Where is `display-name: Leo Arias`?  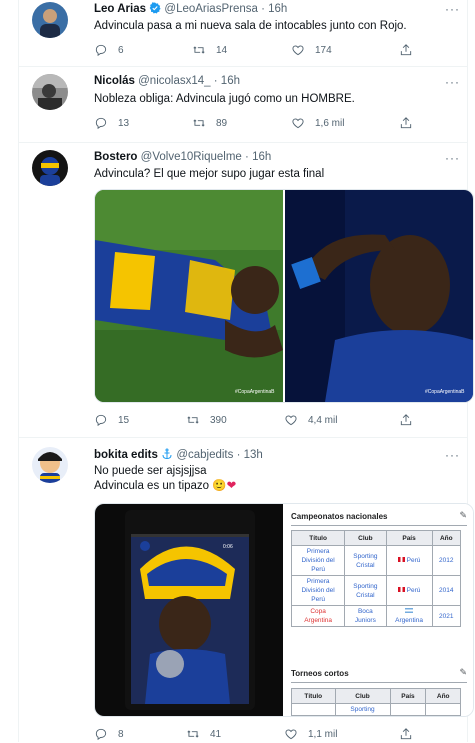 display-name: Leo Arias is located at coordinates (120, 9).